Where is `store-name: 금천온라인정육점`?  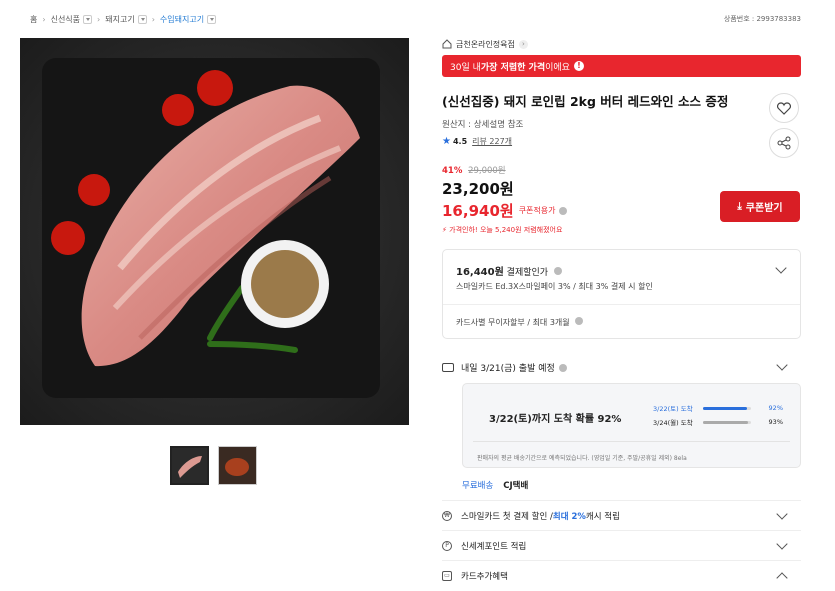 store-name: 금천온라인정육점 is located at coordinates (485, 44).